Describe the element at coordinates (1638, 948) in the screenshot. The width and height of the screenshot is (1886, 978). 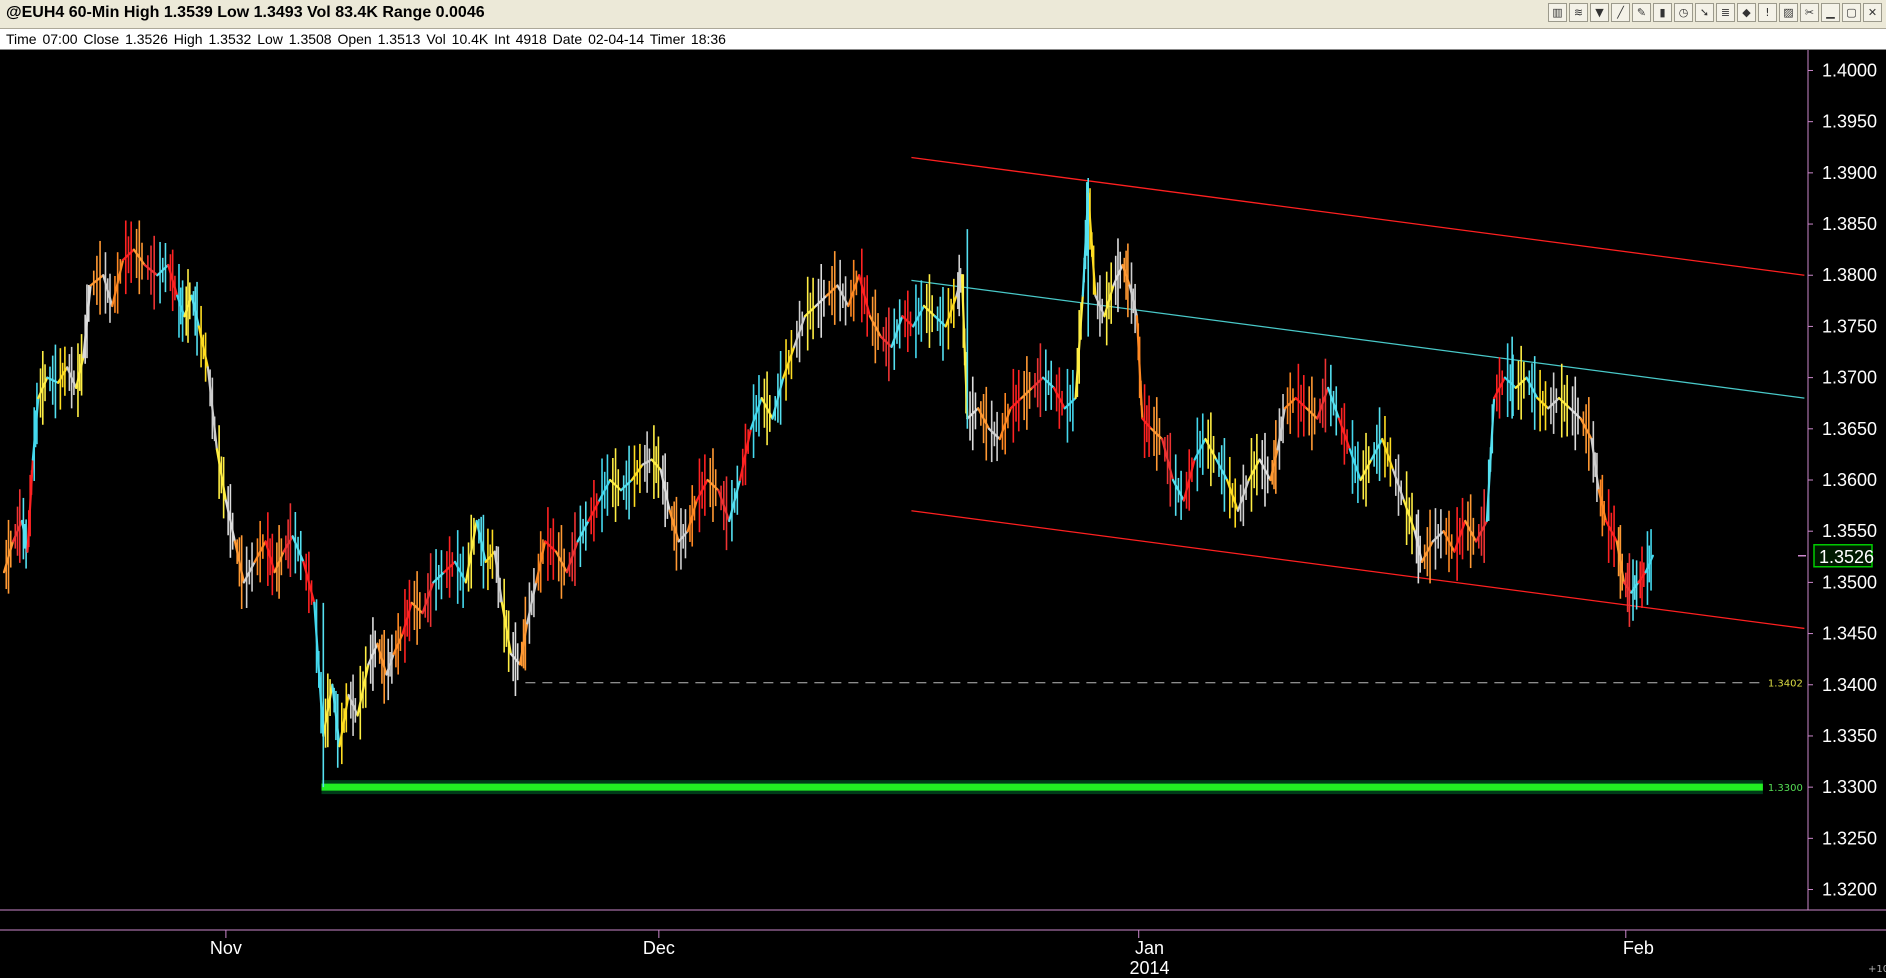
I see `time-label-feb: Feb` at that location.